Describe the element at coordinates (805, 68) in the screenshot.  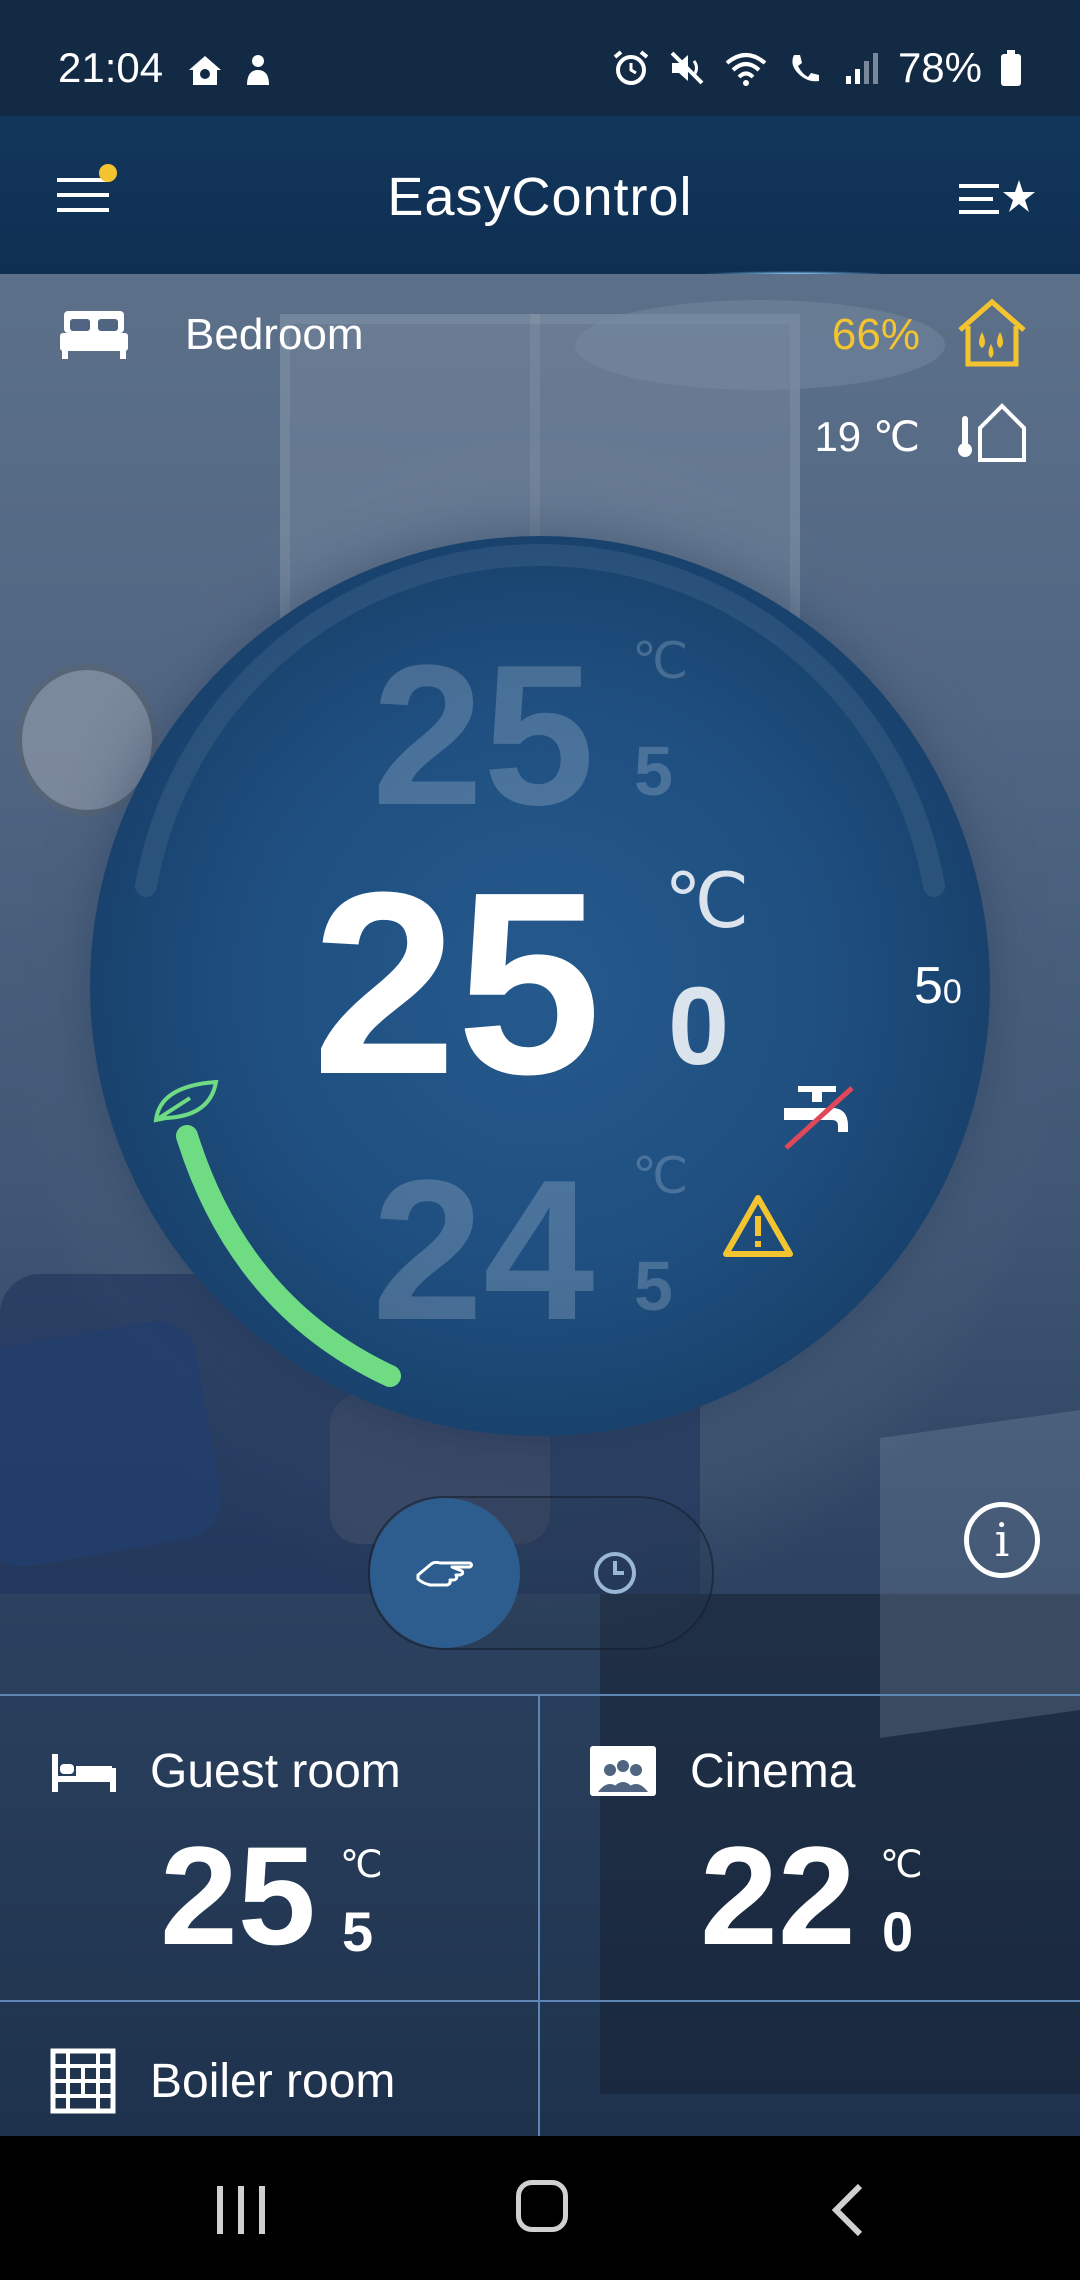
I see `wifi-call-icon` at that location.